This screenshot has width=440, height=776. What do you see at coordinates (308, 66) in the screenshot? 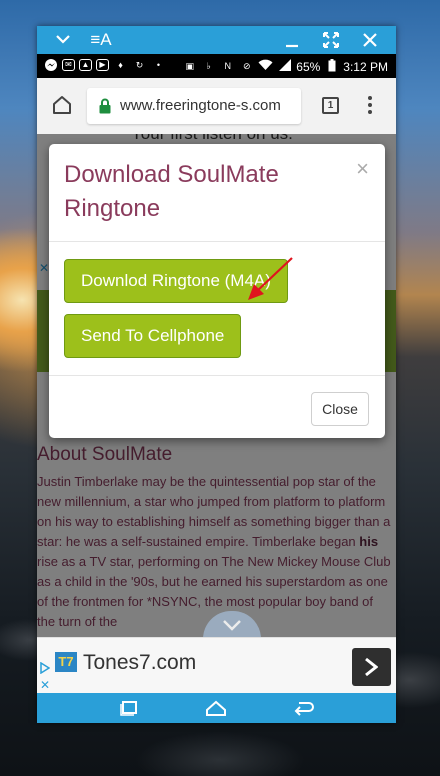
I see `battery-percent: 65%` at bounding box center [308, 66].